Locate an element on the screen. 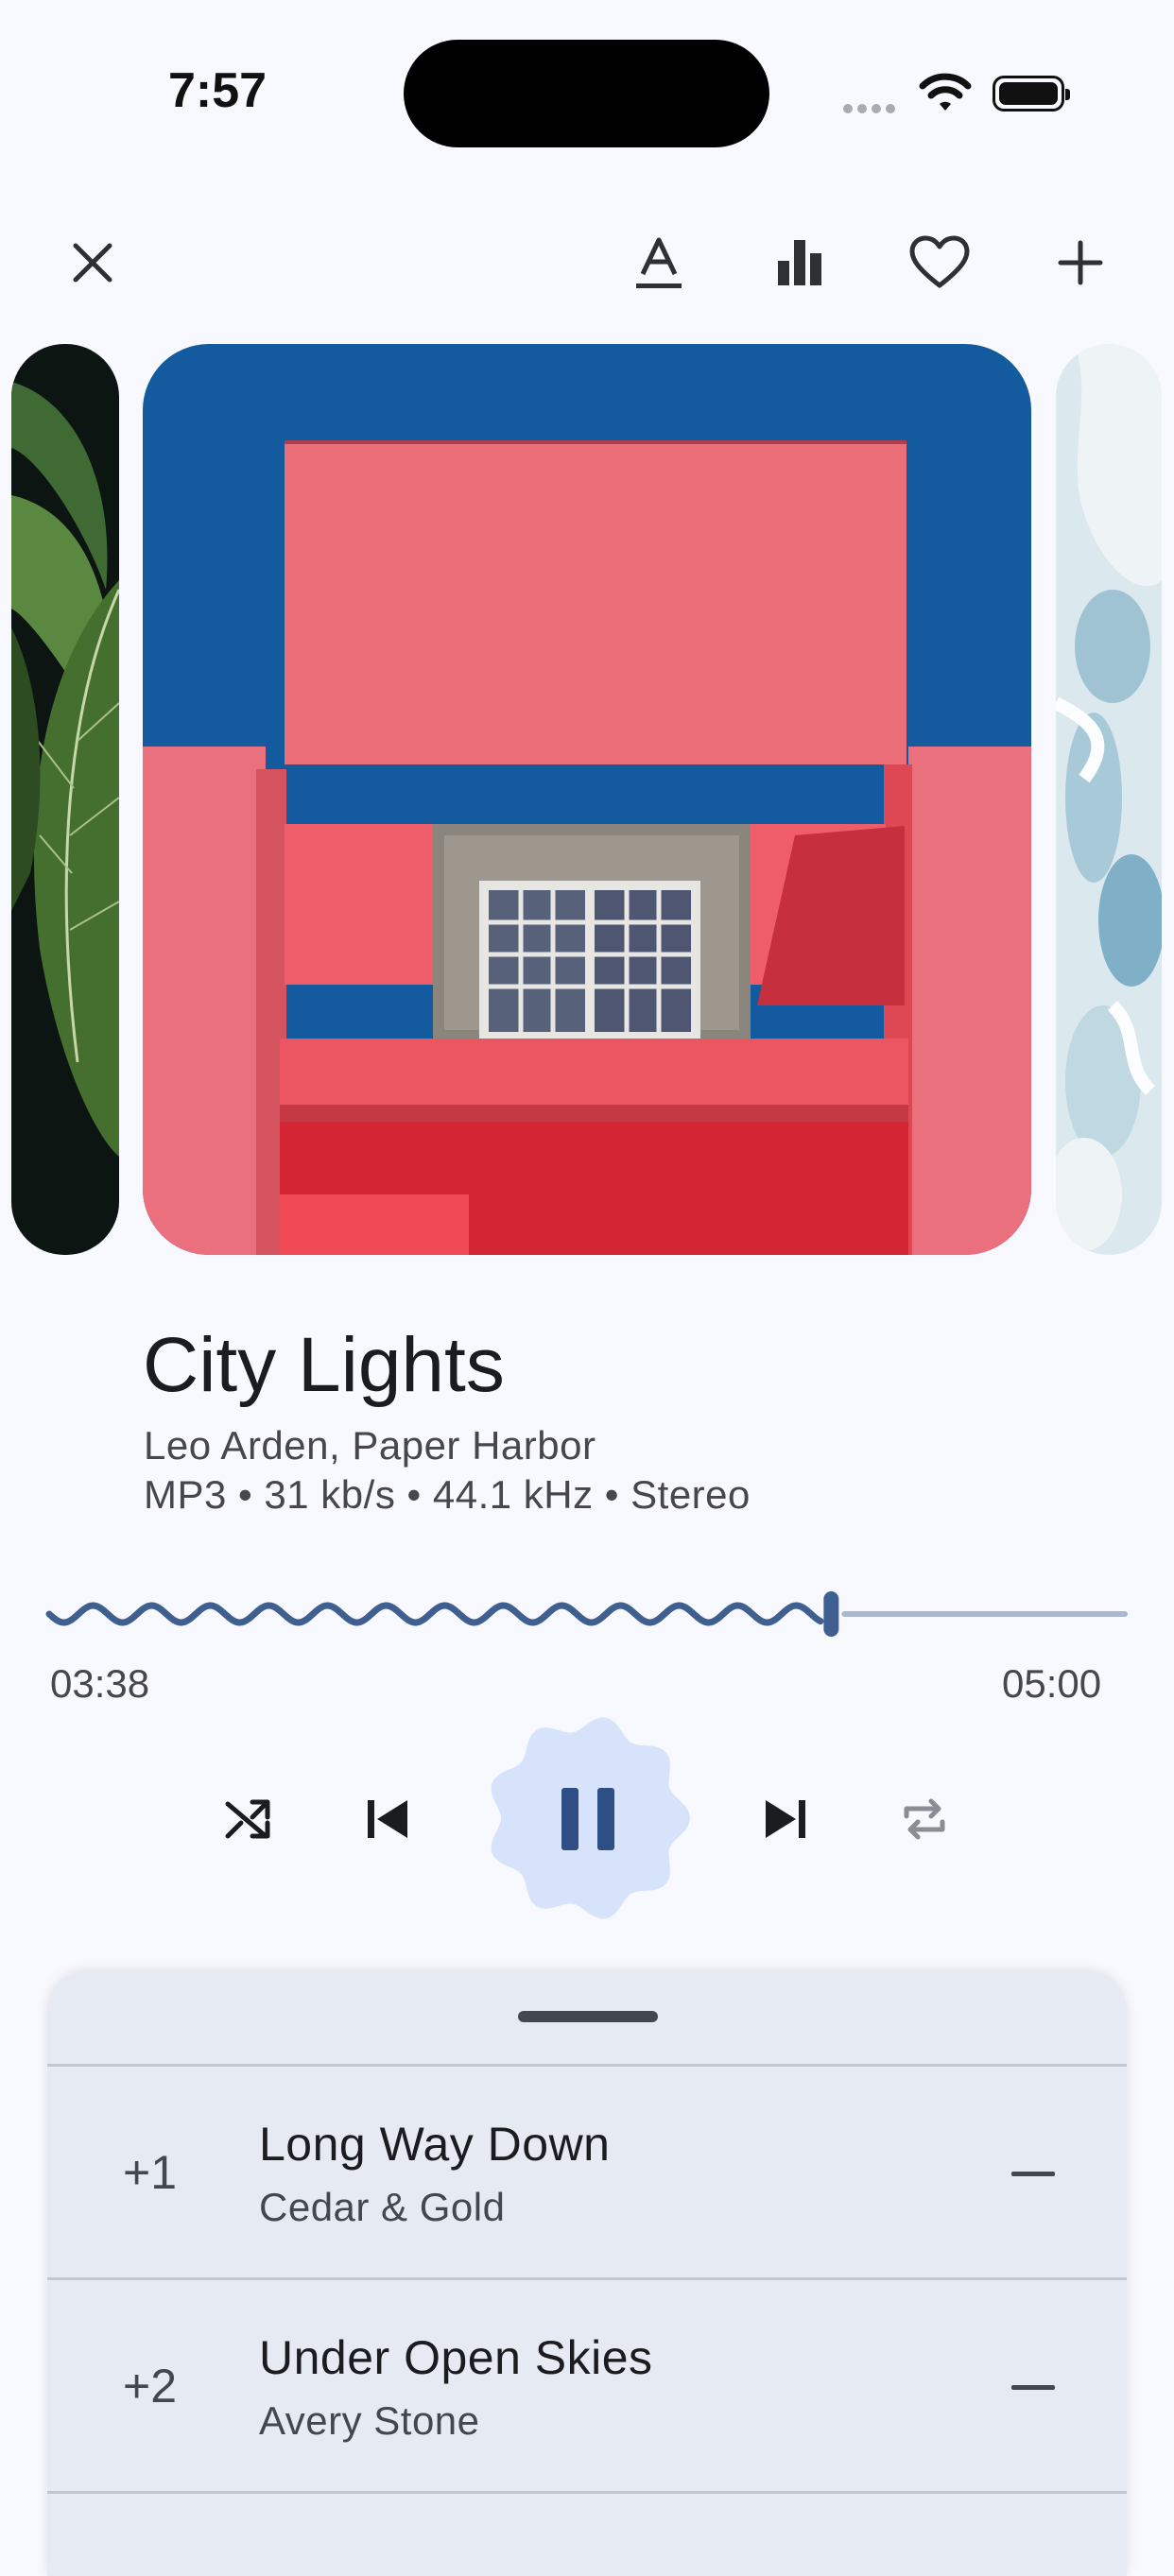  queue-offset: +2 is located at coordinates (150, 2386).